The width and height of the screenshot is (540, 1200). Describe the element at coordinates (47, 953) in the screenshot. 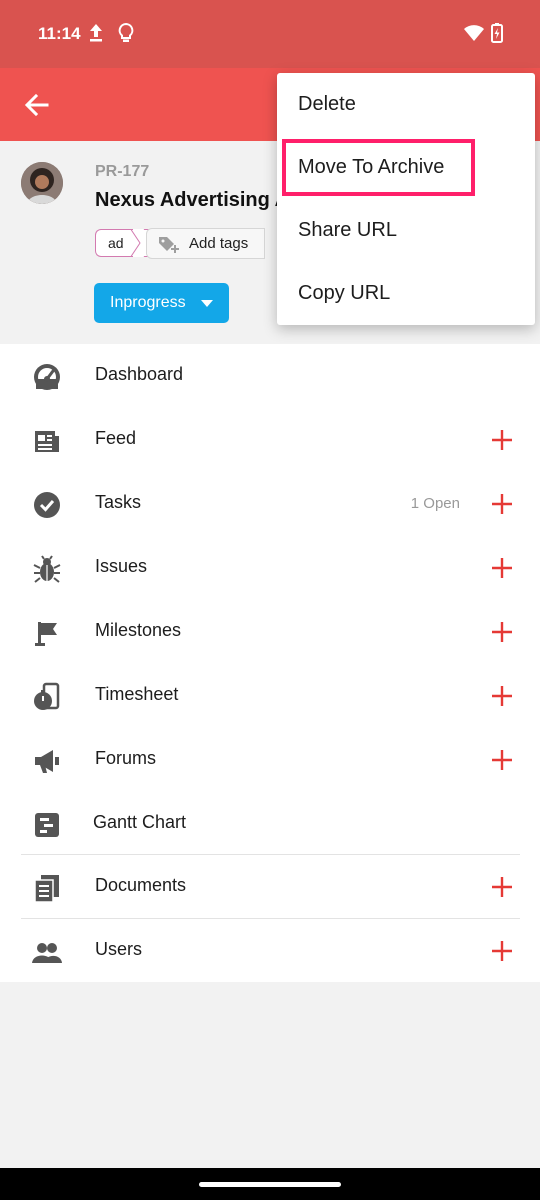

I see `users-icon` at that location.